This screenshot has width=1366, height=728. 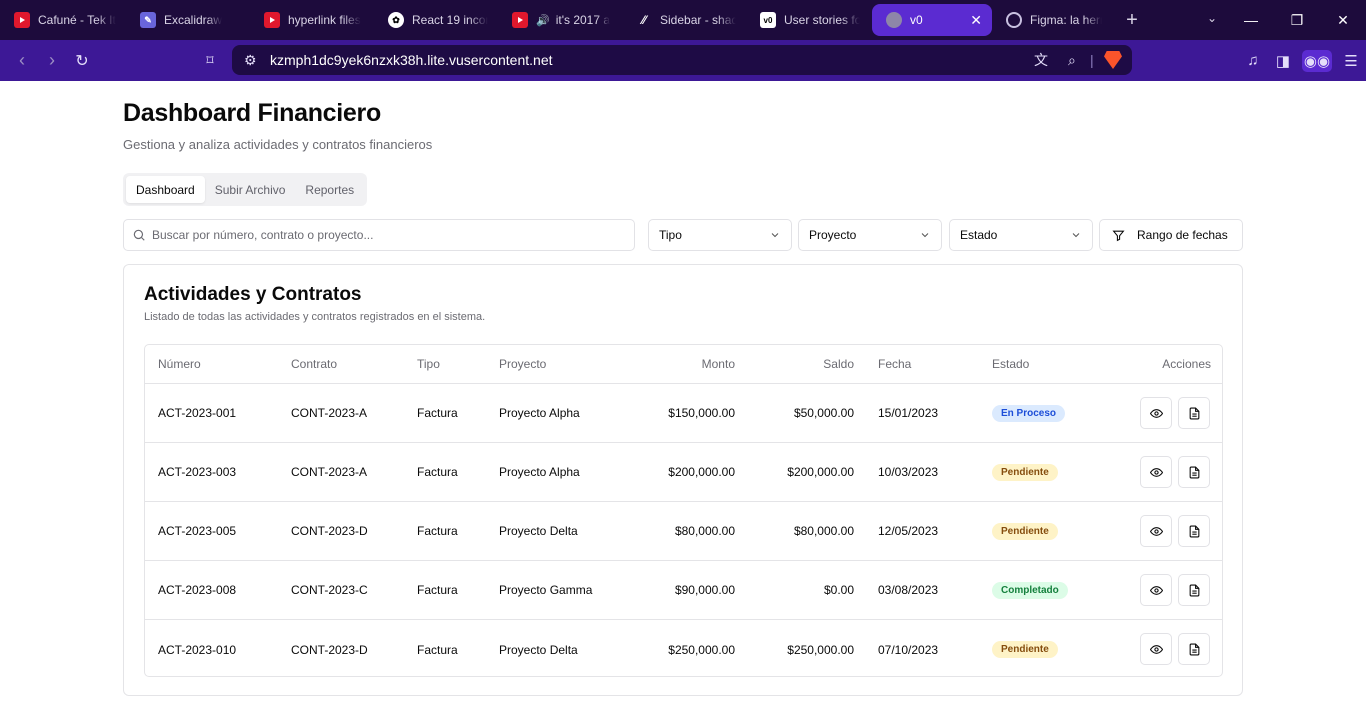 What do you see at coordinates (1072, 60) in the screenshot?
I see `zoom-icon: ⌕` at bounding box center [1072, 60].